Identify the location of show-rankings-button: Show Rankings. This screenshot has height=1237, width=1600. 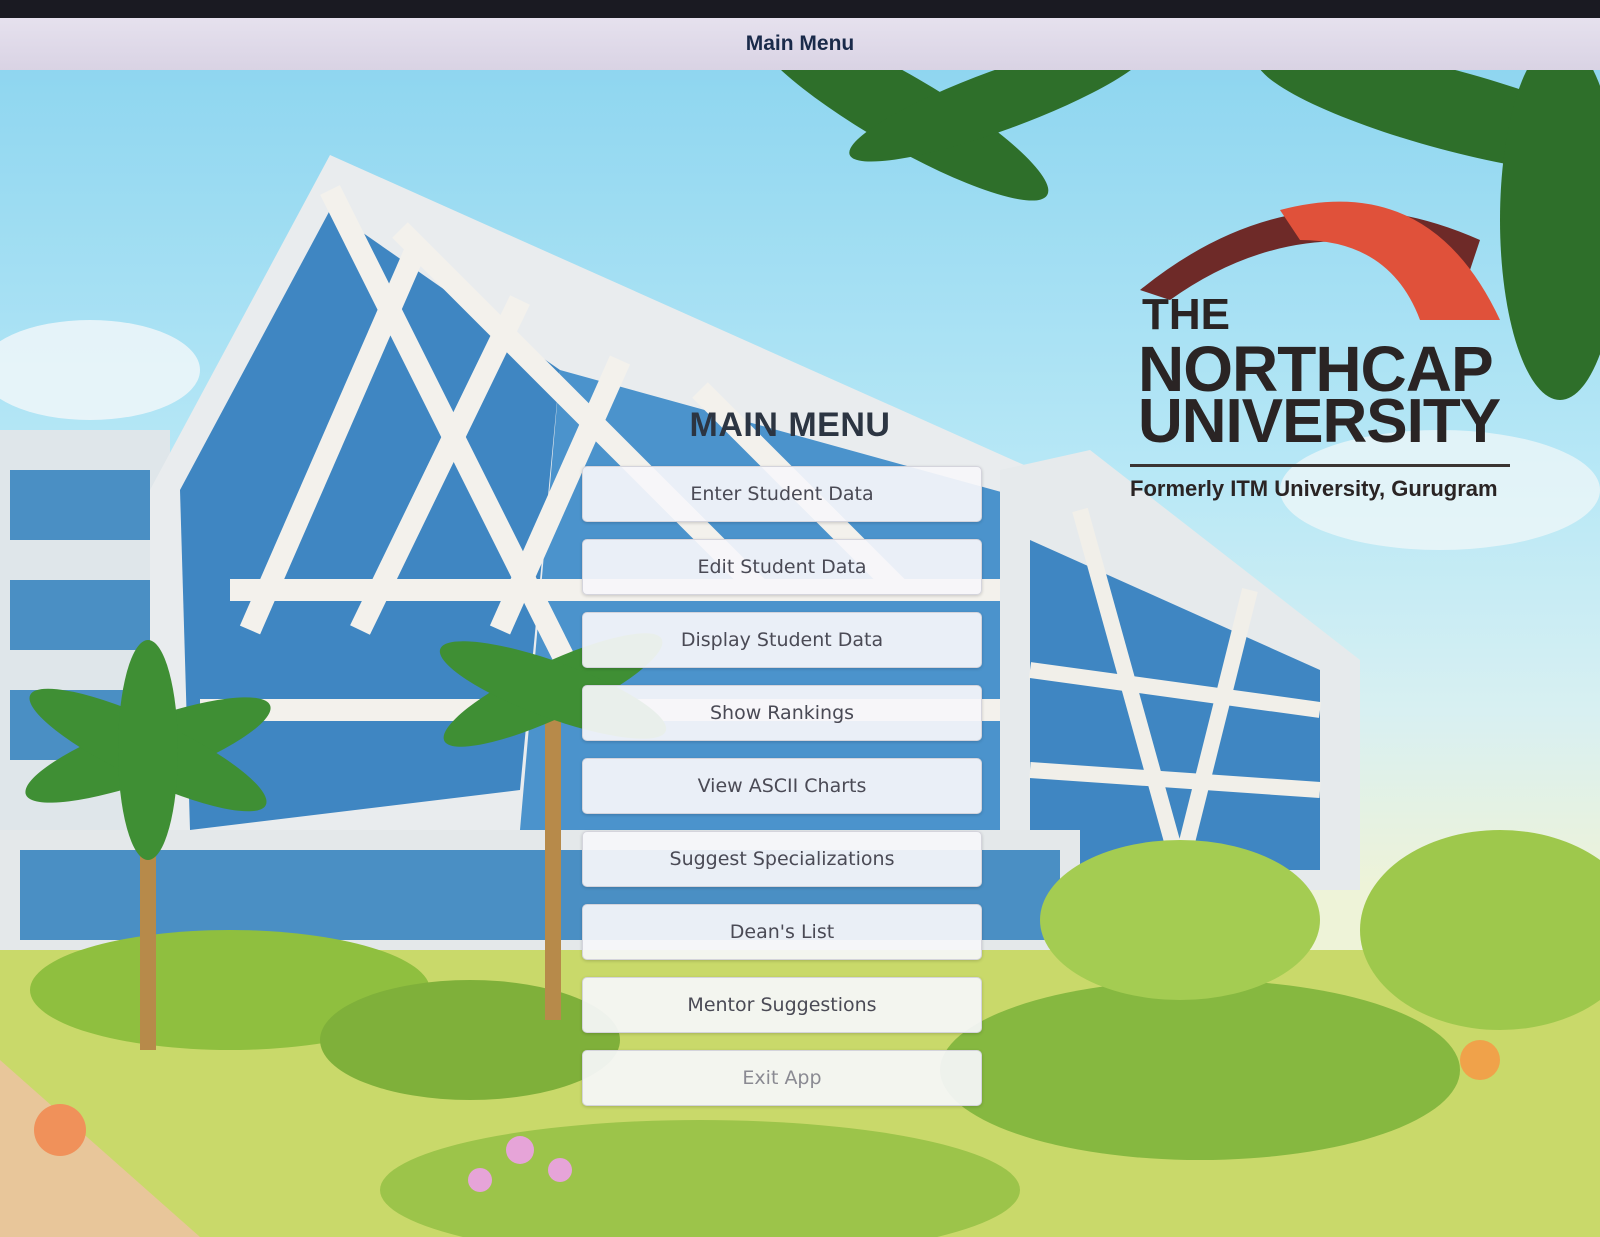
(782, 713).